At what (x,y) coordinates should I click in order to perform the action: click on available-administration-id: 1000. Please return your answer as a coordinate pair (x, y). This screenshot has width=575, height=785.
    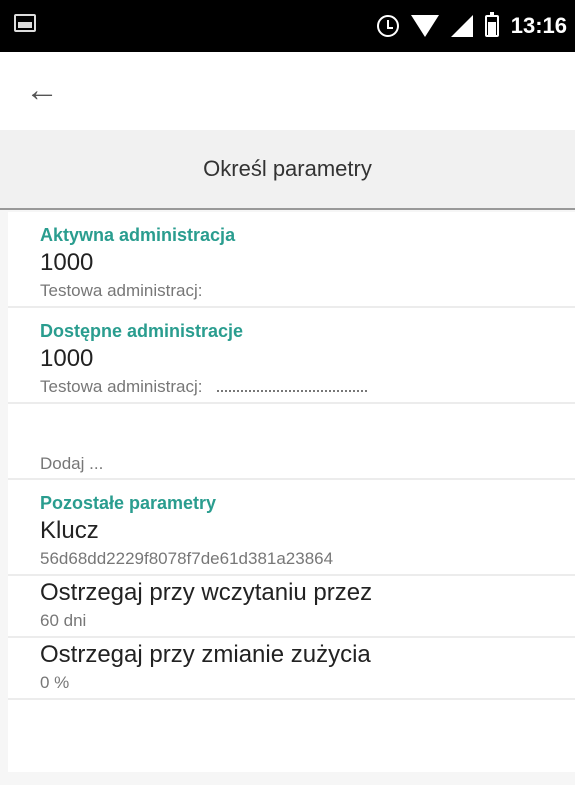
    Looking at the image, I should click on (67, 358).